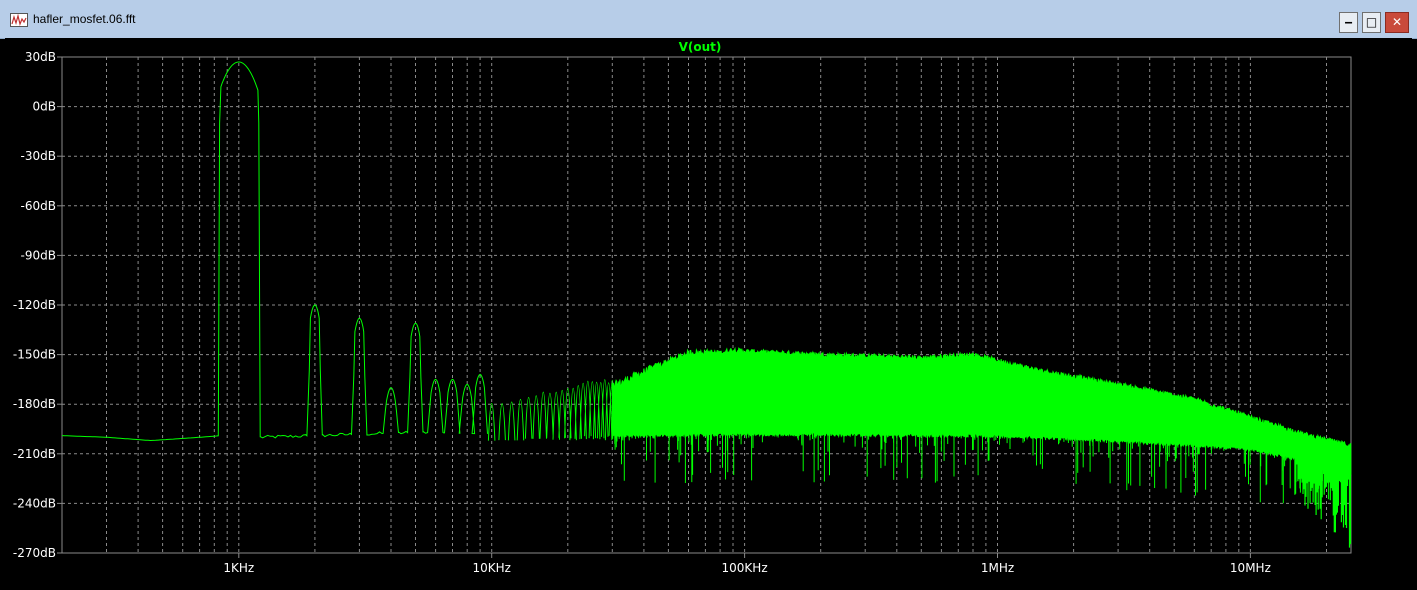  I want to click on maximize-icon: □, so click(1371, 22).